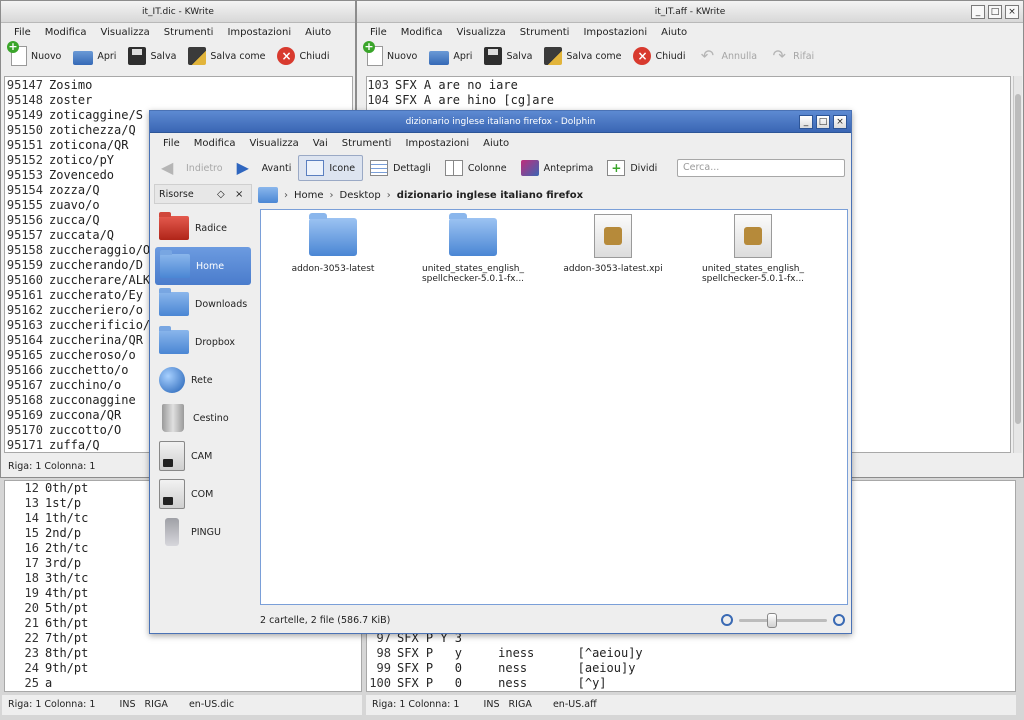  I want to click on line-text: zuccheroso/o, so click(92, 355).